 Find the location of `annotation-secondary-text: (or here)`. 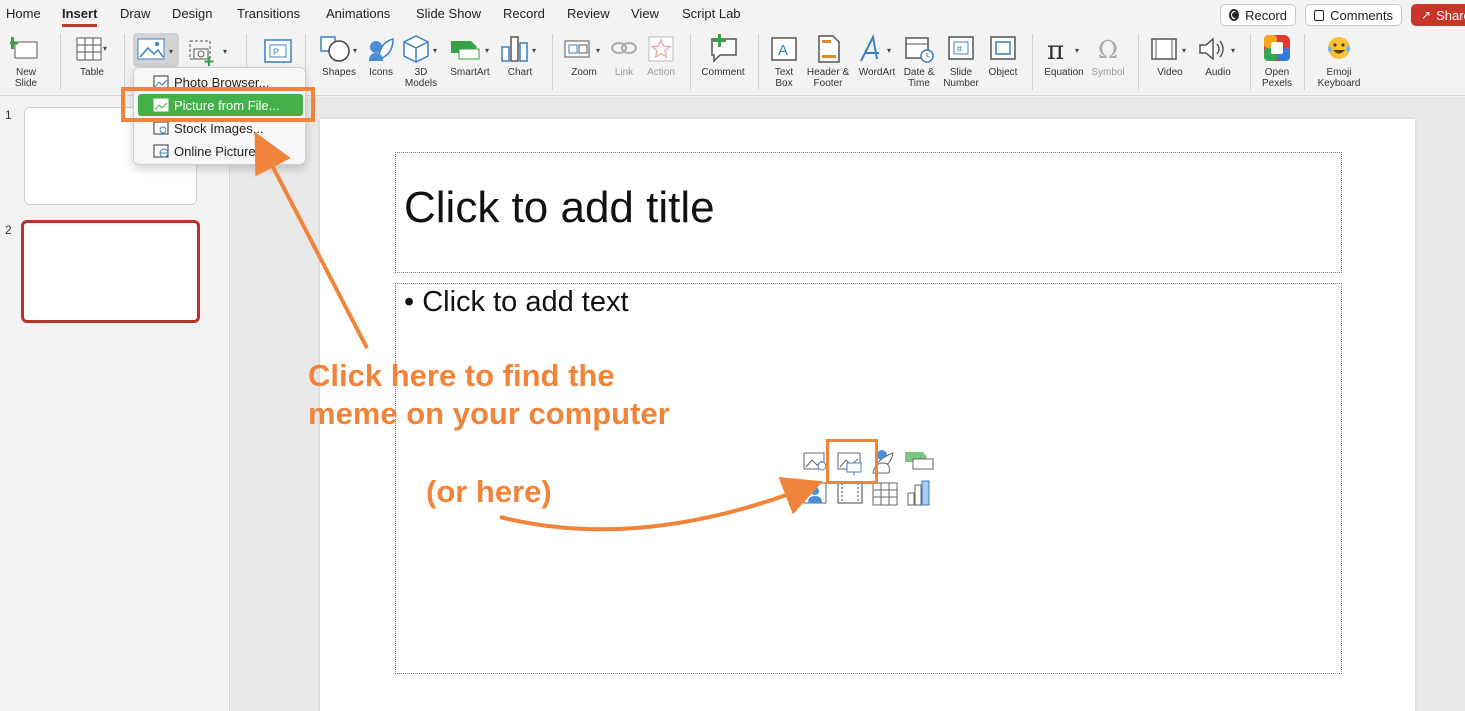

annotation-secondary-text: (or here) is located at coordinates (489, 491).